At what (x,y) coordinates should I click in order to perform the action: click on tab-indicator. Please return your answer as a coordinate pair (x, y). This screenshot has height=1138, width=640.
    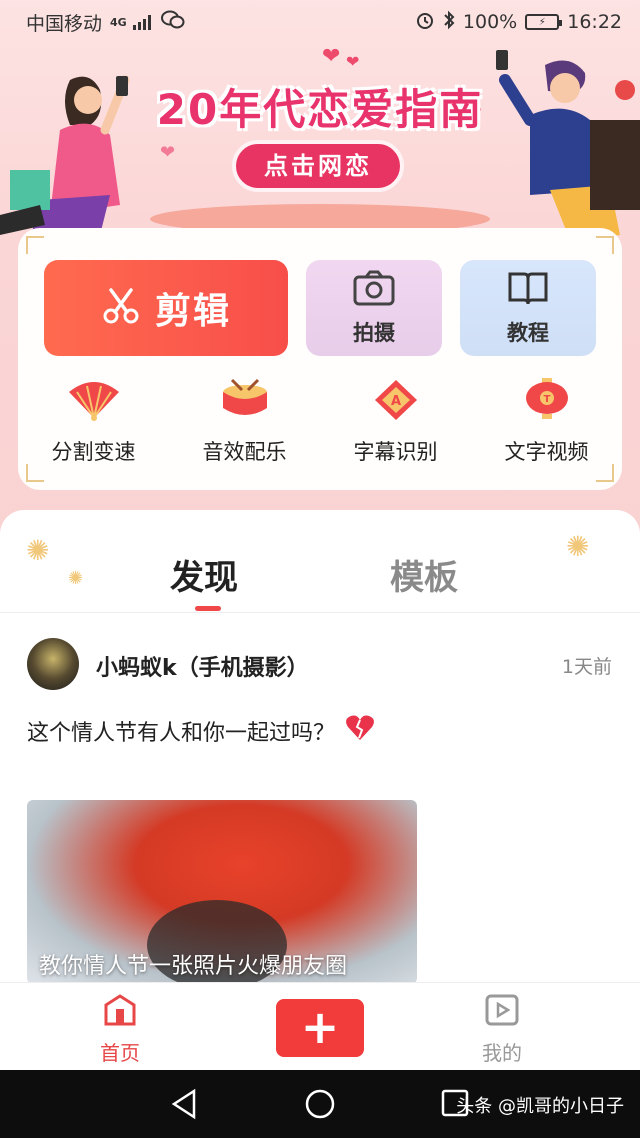
    Looking at the image, I should click on (208, 608).